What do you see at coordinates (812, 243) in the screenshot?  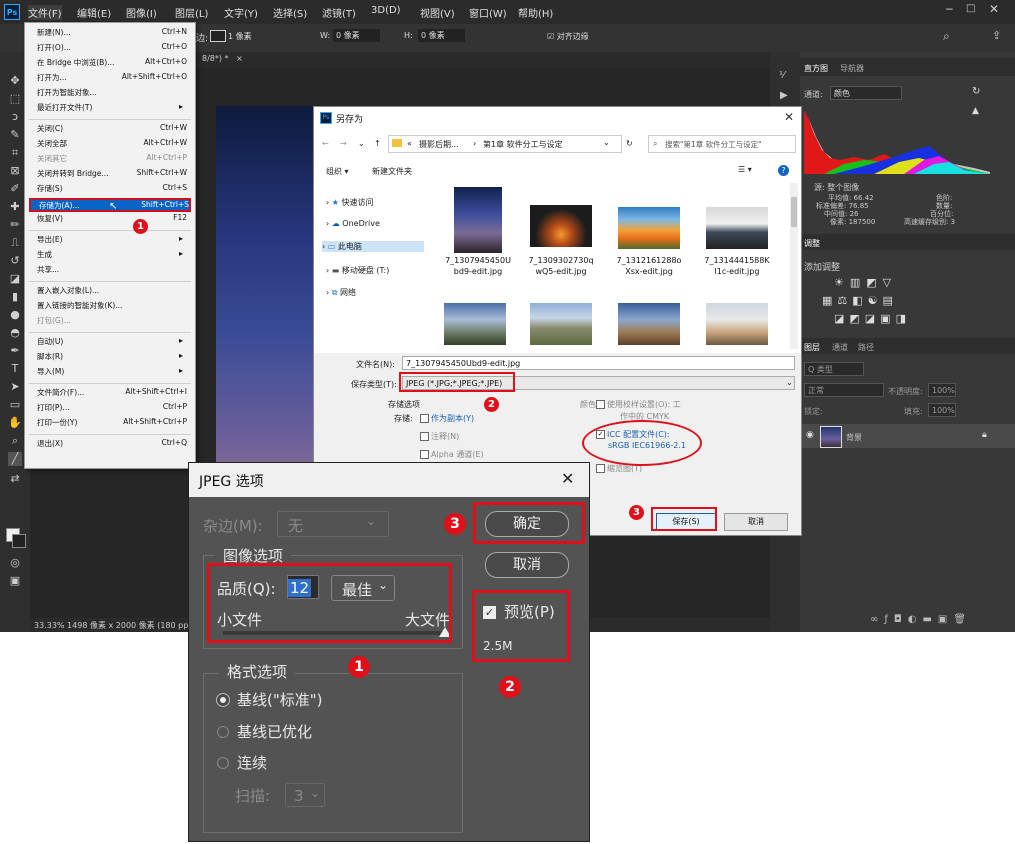 I see `adjustments-title: 调整` at bounding box center [812, 243].